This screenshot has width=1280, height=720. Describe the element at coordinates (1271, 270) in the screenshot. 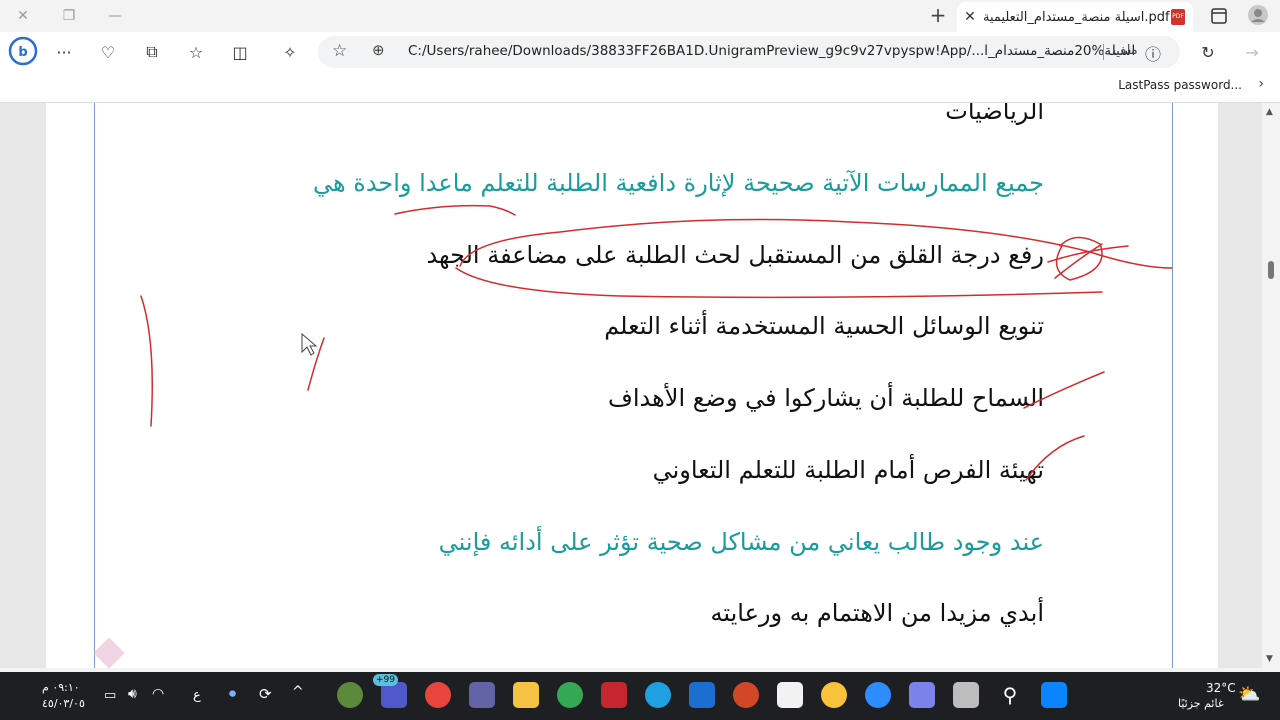

I see `scroll-thumb` at that location.